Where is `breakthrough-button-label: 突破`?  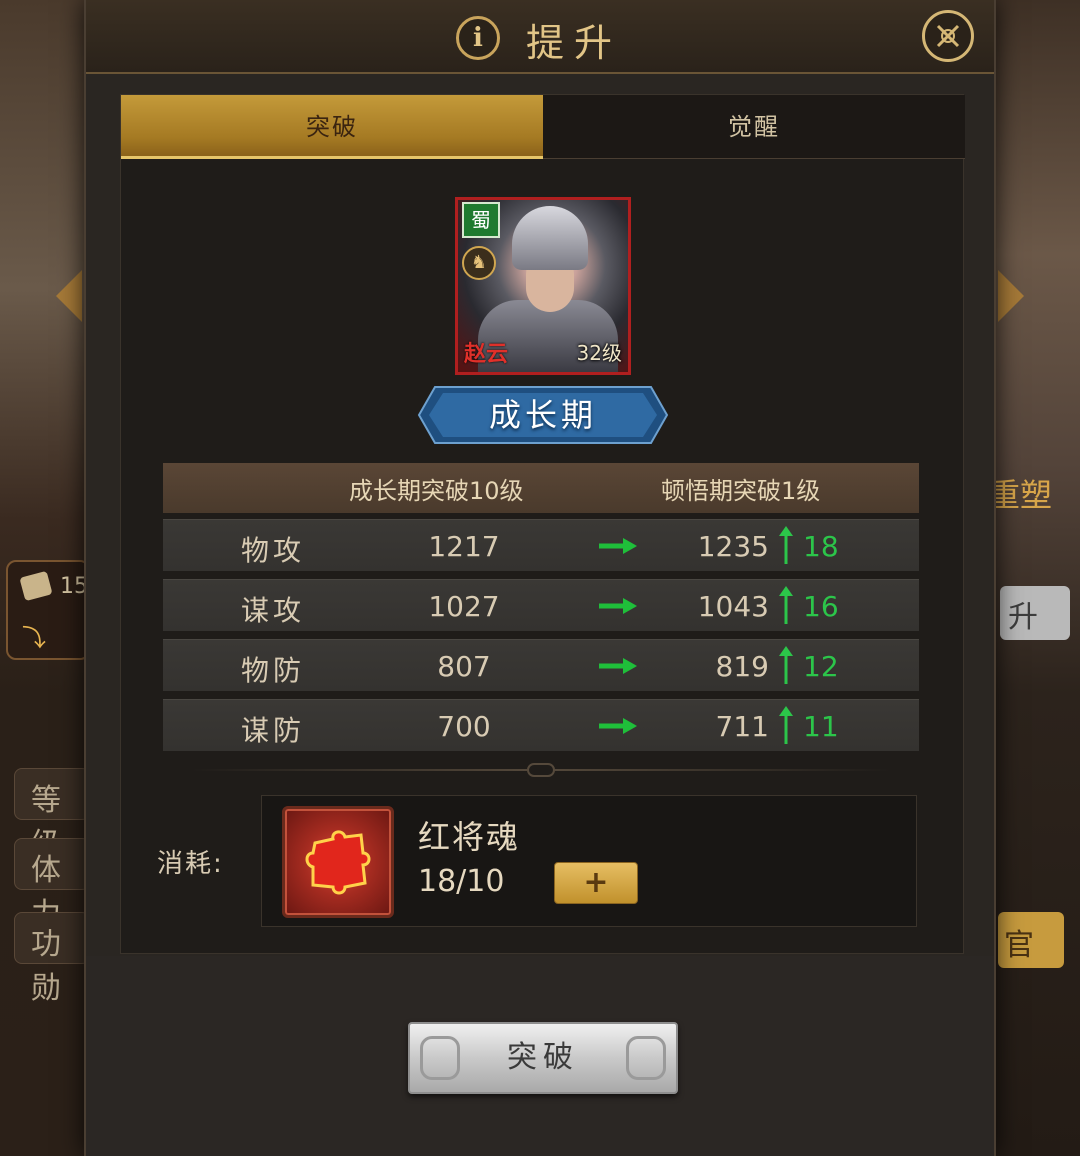 breakthrough-button-label: 突破 is located at coordinates (543, 1057).